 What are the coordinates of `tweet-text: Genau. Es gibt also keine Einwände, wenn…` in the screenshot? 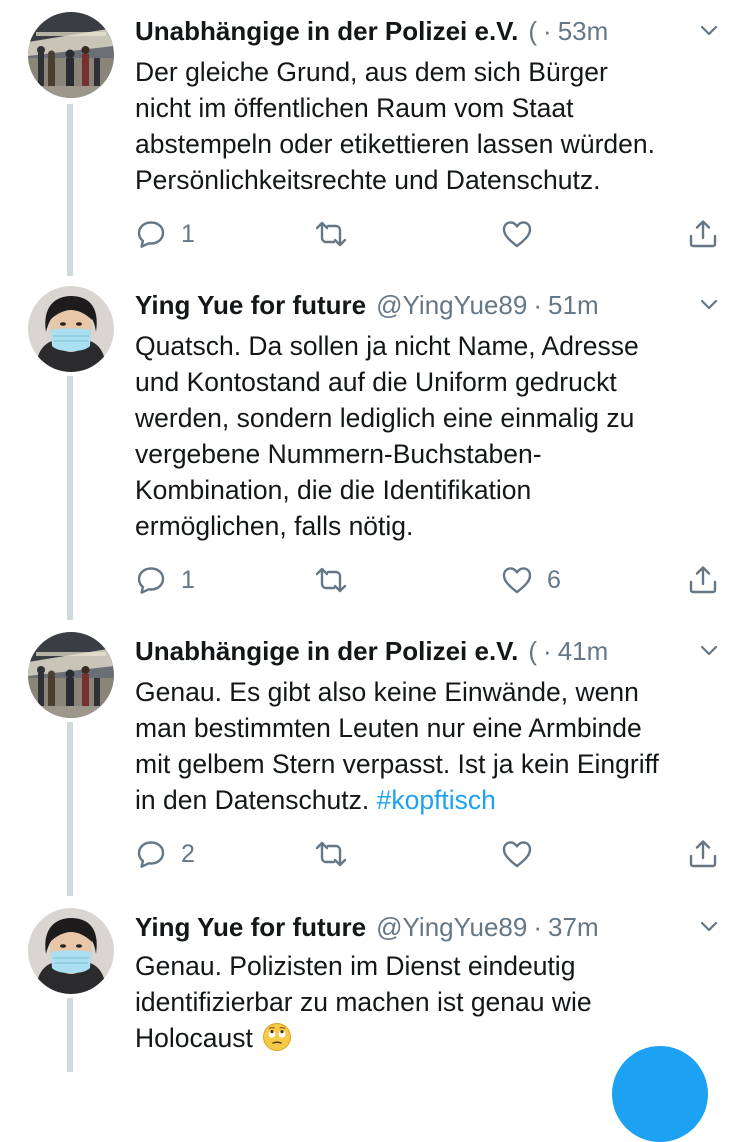 It's located at (430, 746).